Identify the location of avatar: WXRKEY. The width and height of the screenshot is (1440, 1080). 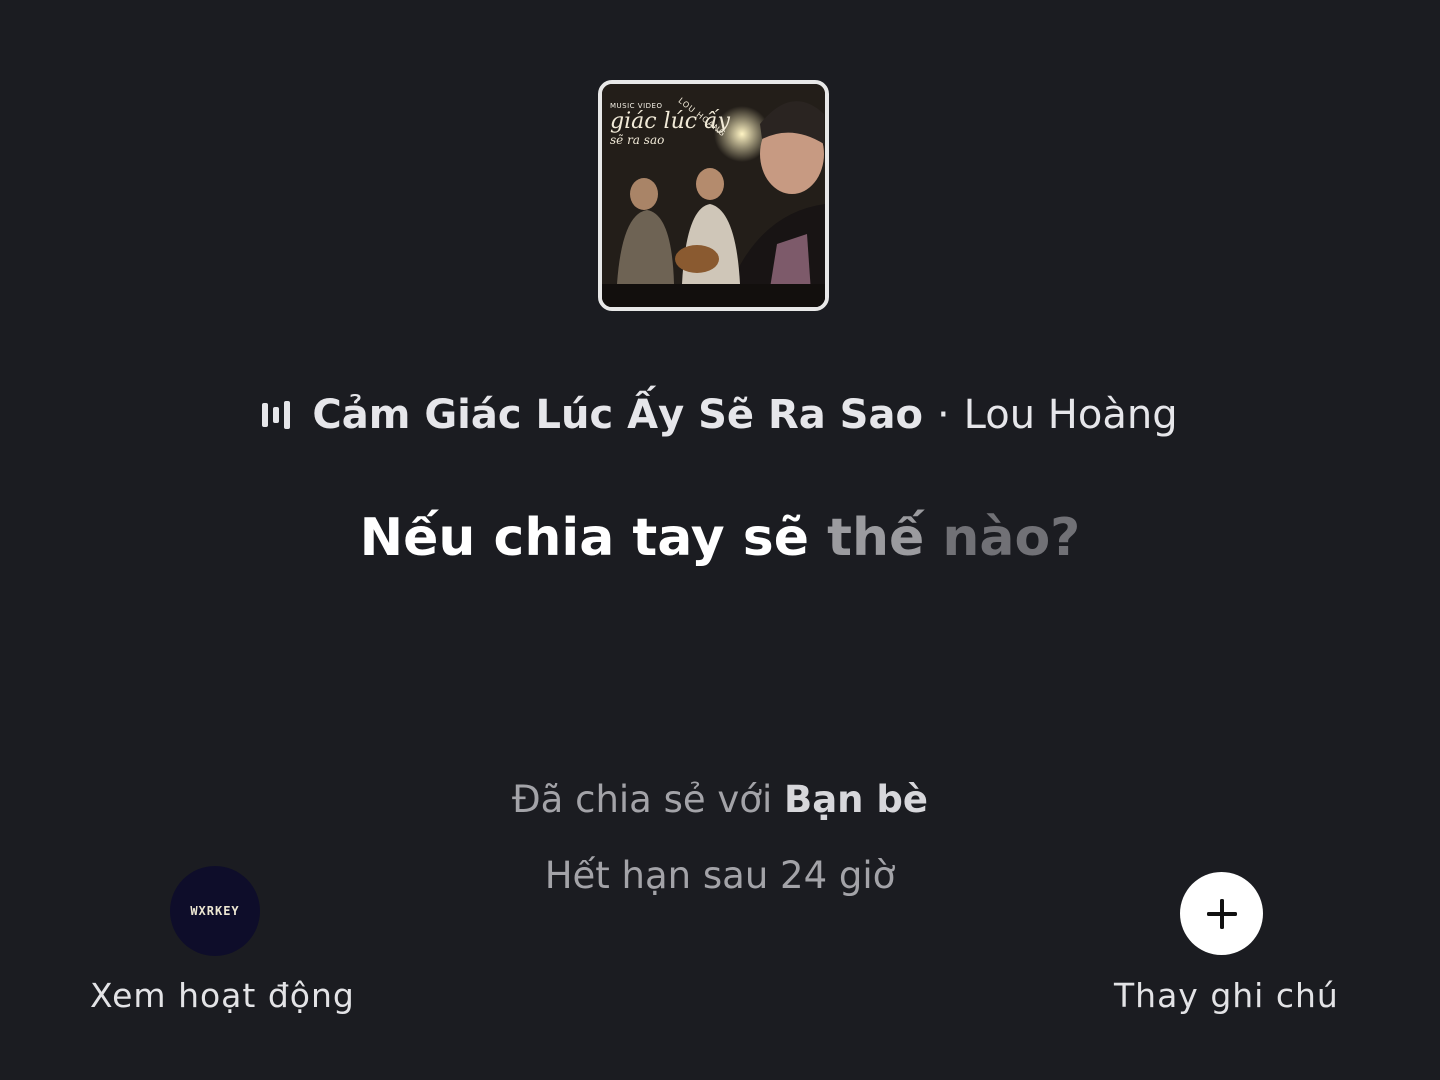
(215, 911).